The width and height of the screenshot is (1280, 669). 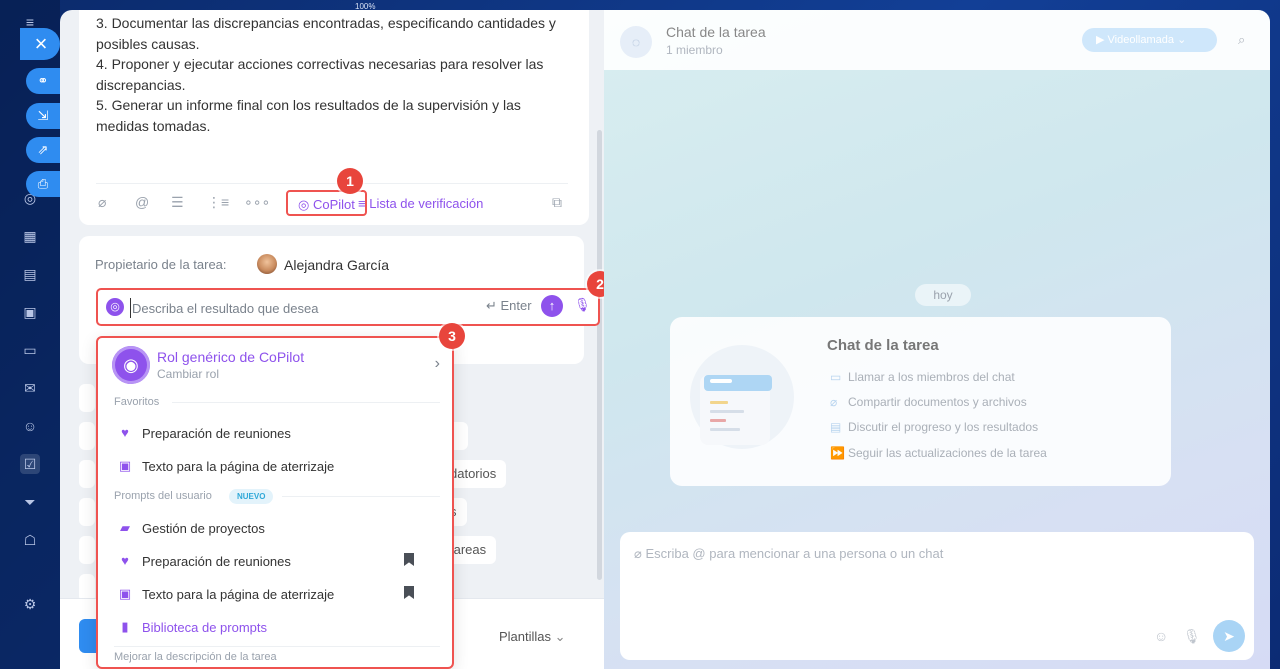 I want to click on menu-item-user-prompt: ▣ Texto para la página de aterrizaje, so click(x=275, y=595).